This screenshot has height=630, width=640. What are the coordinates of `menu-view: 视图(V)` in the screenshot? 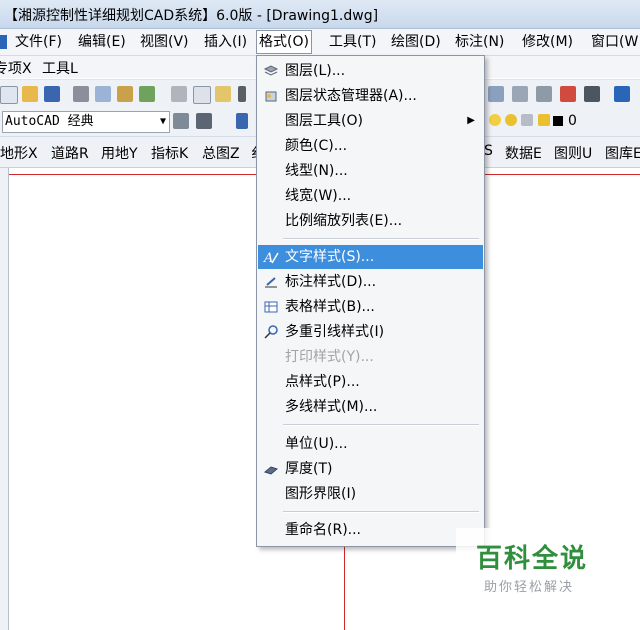 It's located at (164, 42).